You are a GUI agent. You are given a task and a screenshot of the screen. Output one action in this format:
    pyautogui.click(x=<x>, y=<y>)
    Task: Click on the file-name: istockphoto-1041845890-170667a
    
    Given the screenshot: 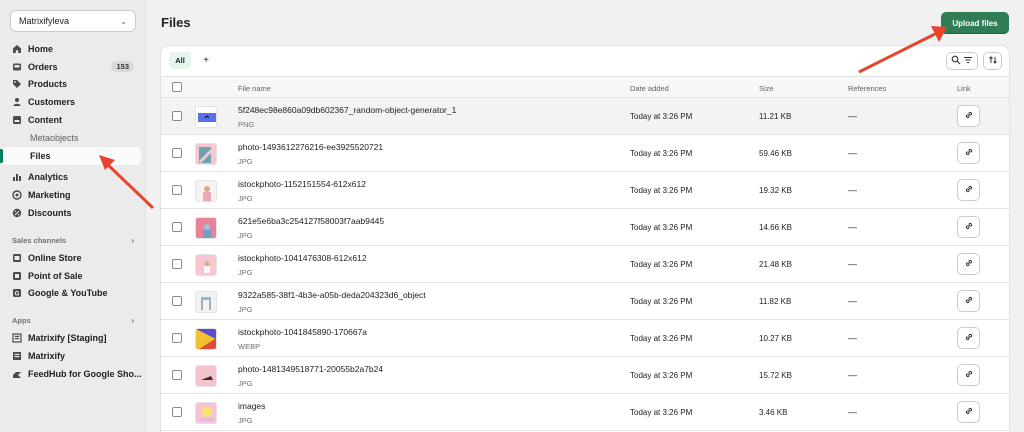 What is the action you would take?
    pyautogui.click(x=302, y=332)
    